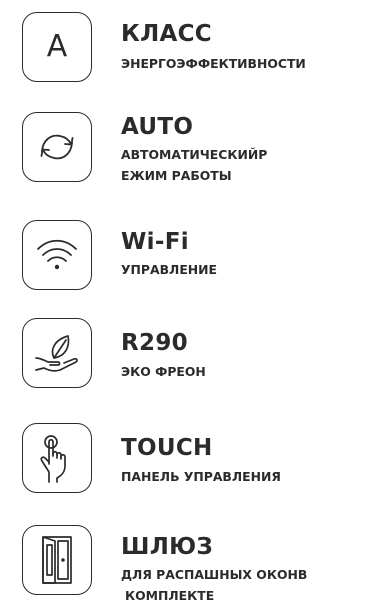 The height and width of the screenshot is (616, 369). What do you see at coordinates (157, 127) in the screenshot?
I see `feature-title: AUTO` at bounding box center [157, 127].